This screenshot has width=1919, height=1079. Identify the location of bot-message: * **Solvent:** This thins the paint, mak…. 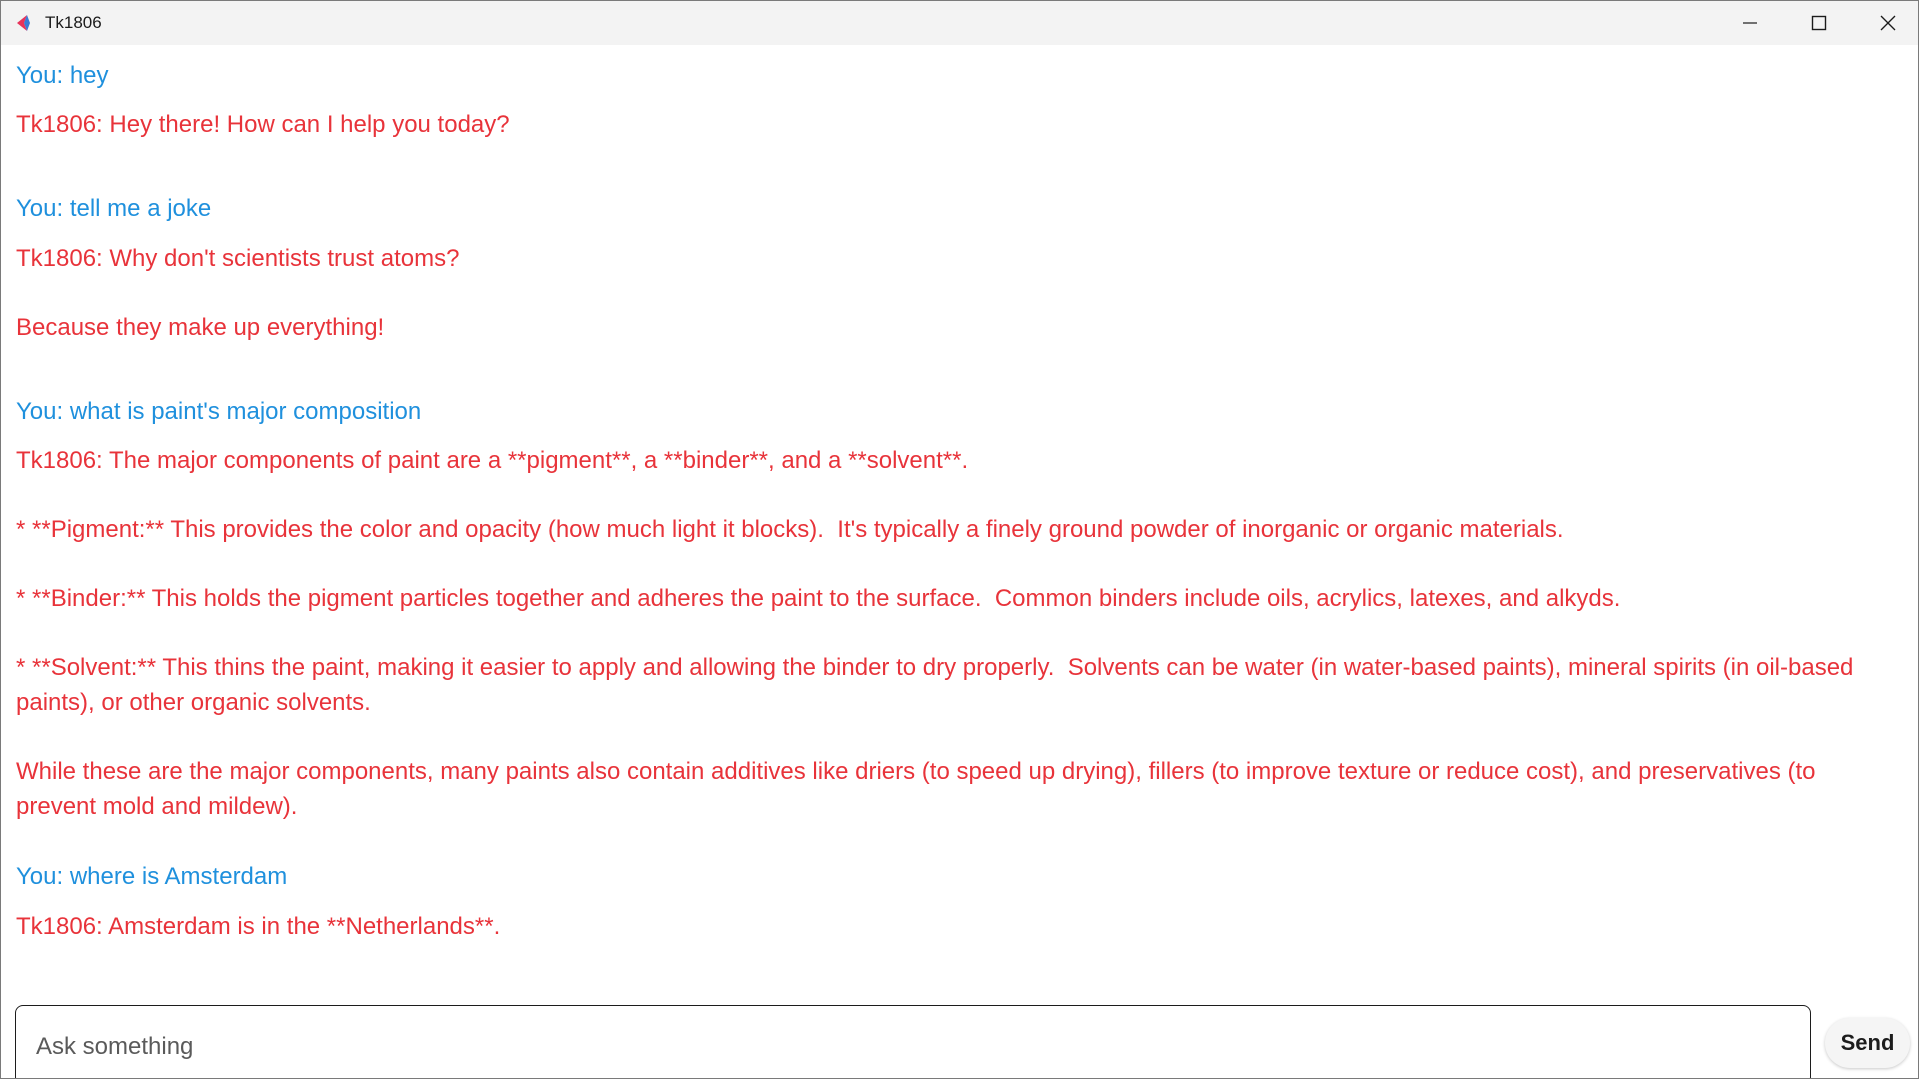
(938, 685).